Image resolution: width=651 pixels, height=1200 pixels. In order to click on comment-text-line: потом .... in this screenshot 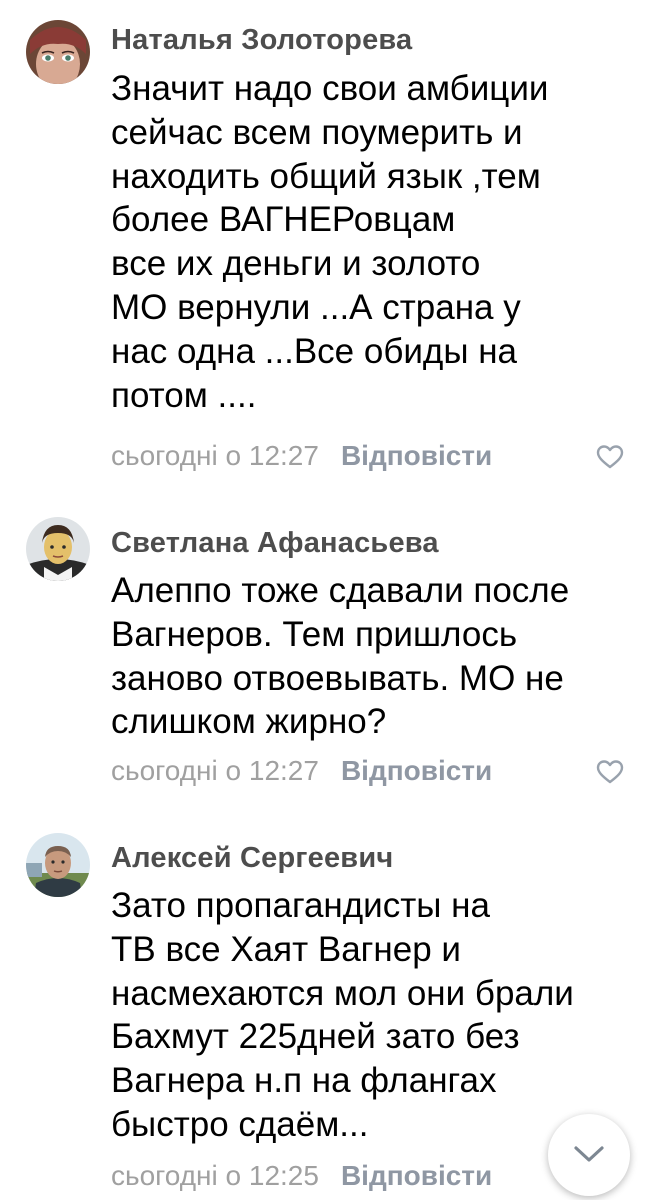, I will do `click(184, 395)`.